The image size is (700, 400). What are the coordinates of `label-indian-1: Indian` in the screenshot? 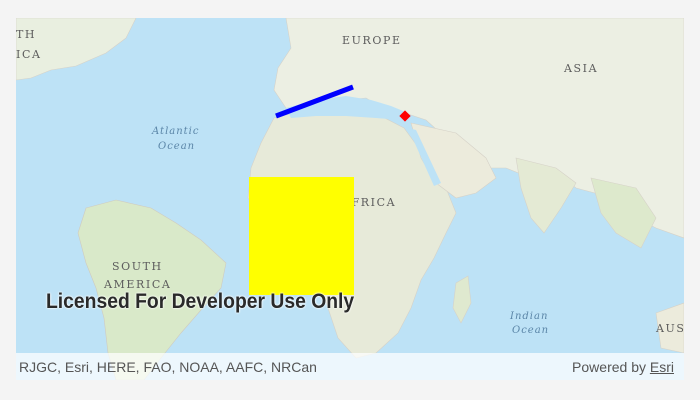 It's located at (528, 316).